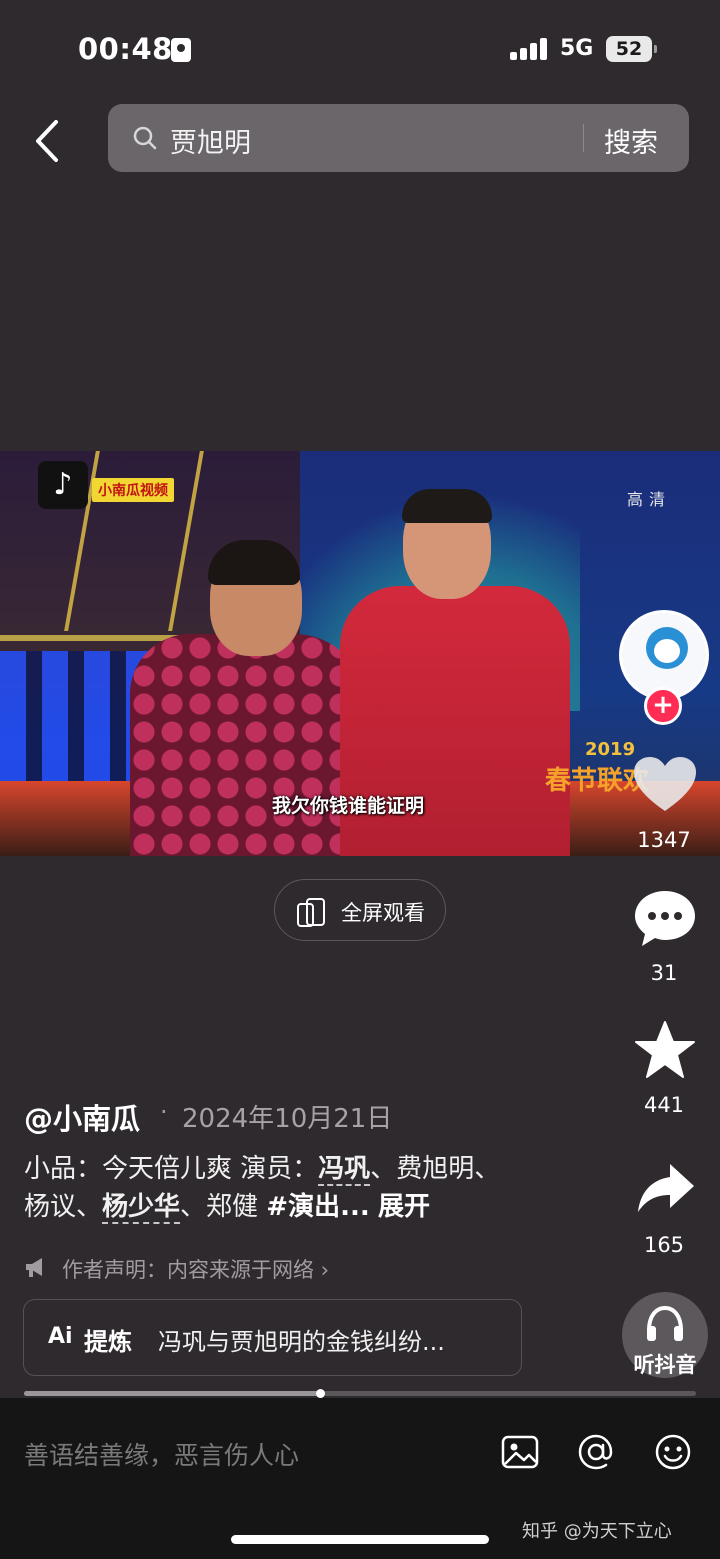 Image resolution: width=720 pixels, height=1559 pixels. Describe the element at coordinates (631, 140) in the screenshot. I see `search-button: 搜索` at that location.